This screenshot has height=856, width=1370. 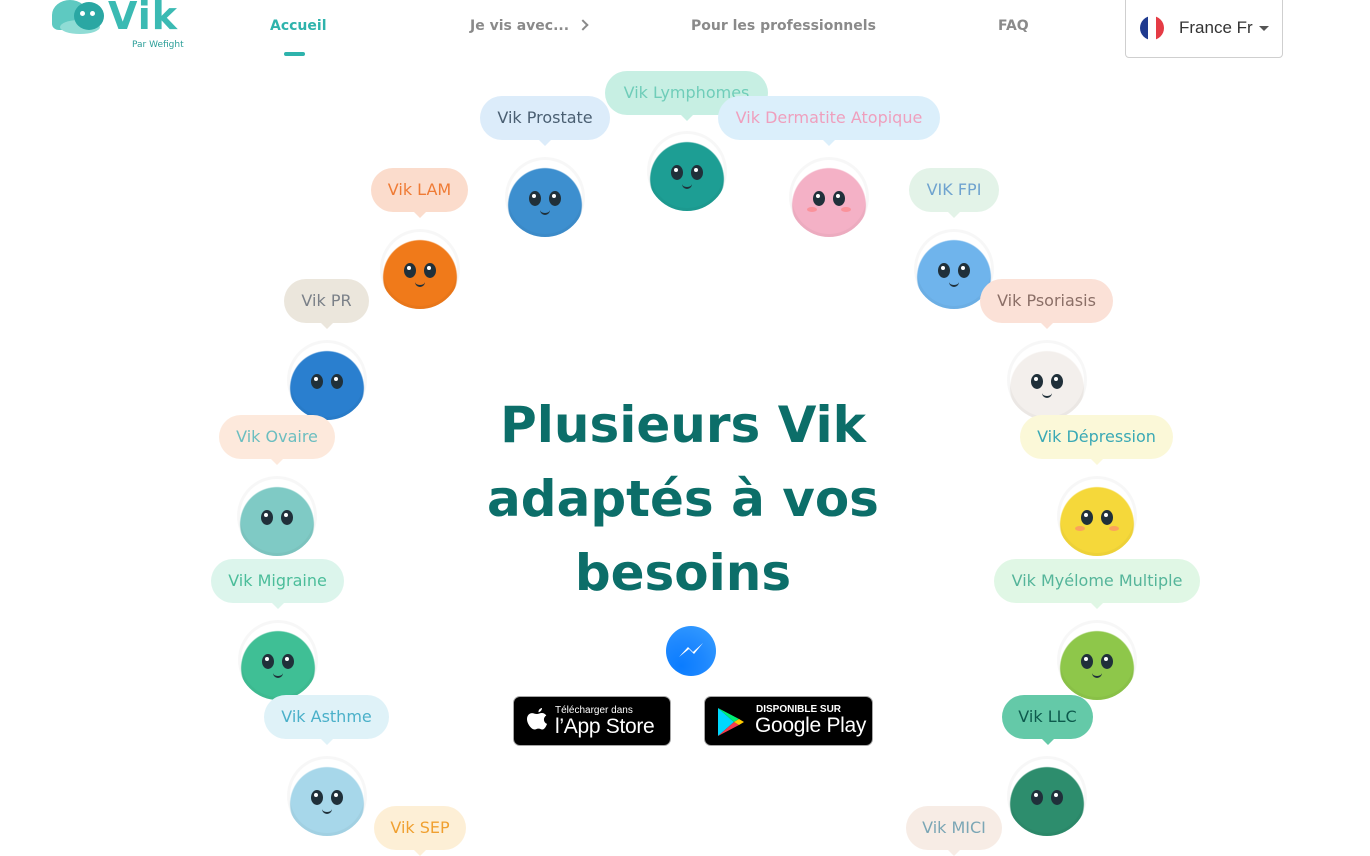 I want to click on vik-label-pill: Vik Dépression, so click(x=1096, y=440).